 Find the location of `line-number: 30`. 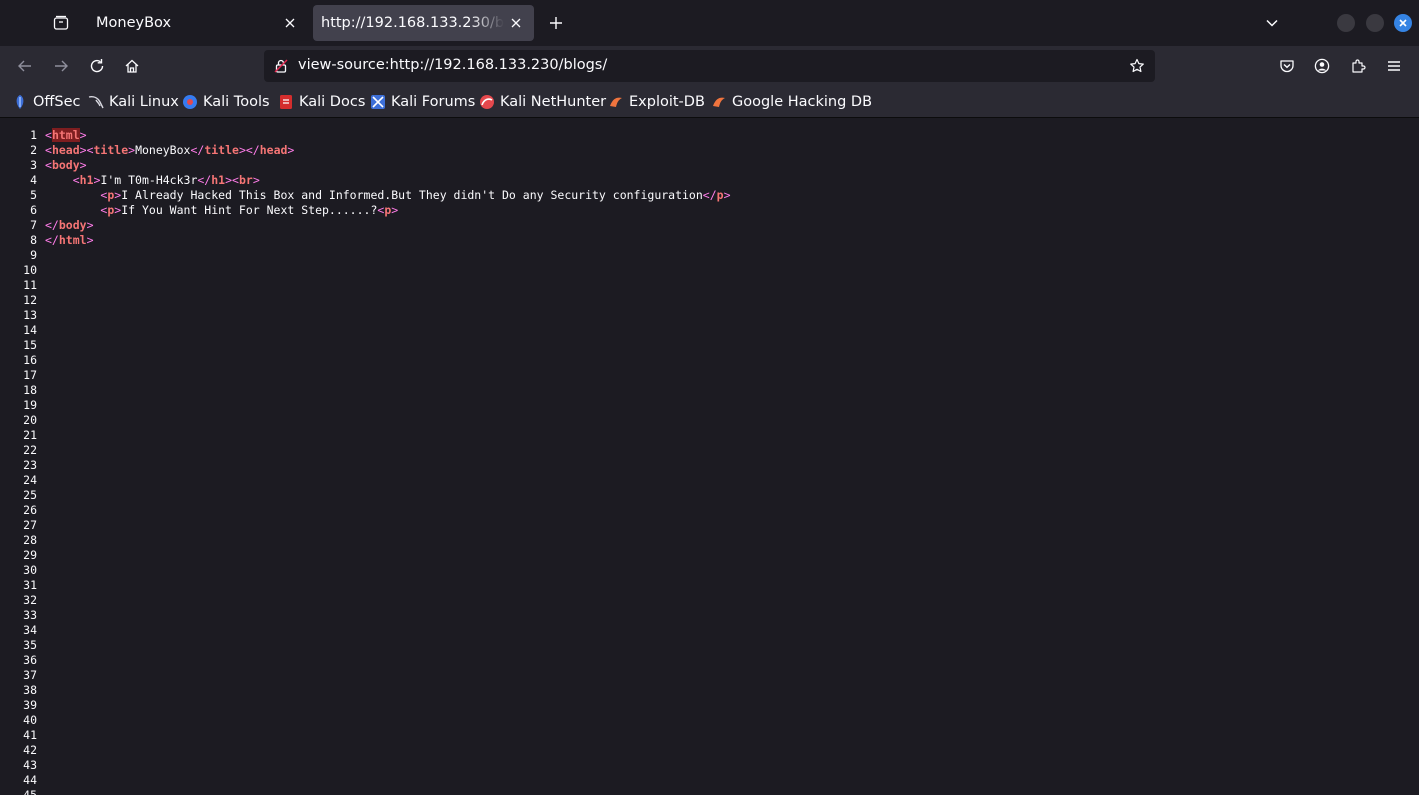

line-number: 30 is located at coordinates (30, 570).